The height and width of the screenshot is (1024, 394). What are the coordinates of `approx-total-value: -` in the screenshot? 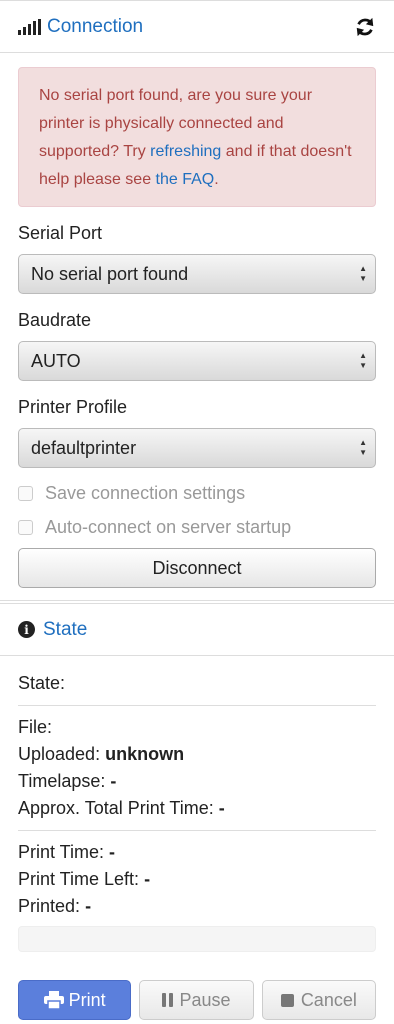 It's located at (221, 808).